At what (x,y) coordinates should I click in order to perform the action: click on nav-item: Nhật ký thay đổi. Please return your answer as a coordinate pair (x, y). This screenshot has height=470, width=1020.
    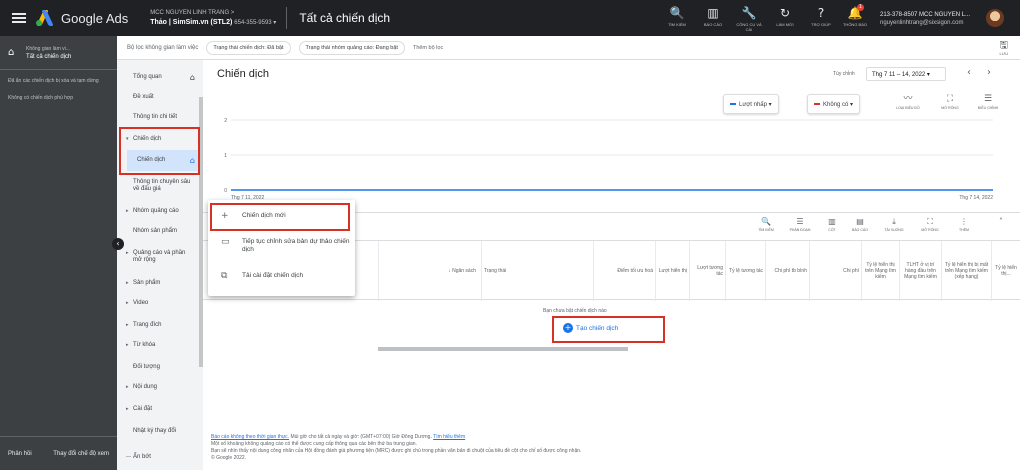
    Looking at the image, I should click on (160, 431).